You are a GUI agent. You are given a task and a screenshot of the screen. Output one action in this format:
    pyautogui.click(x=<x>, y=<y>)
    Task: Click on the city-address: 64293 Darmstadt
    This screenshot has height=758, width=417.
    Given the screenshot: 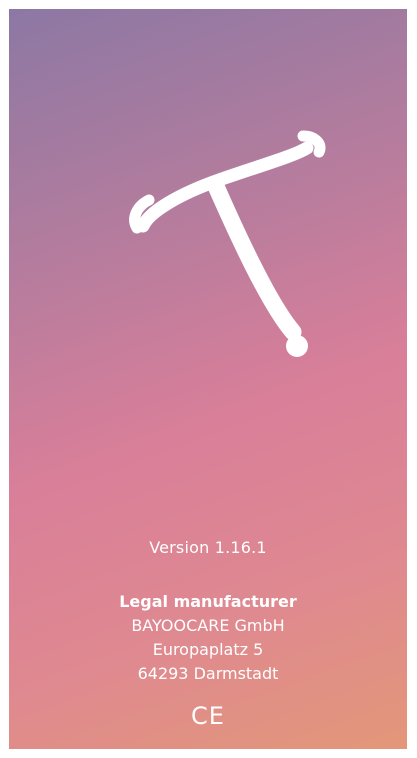 What is the action you would take?
    pyautogui.click(x=208, y=673)
    